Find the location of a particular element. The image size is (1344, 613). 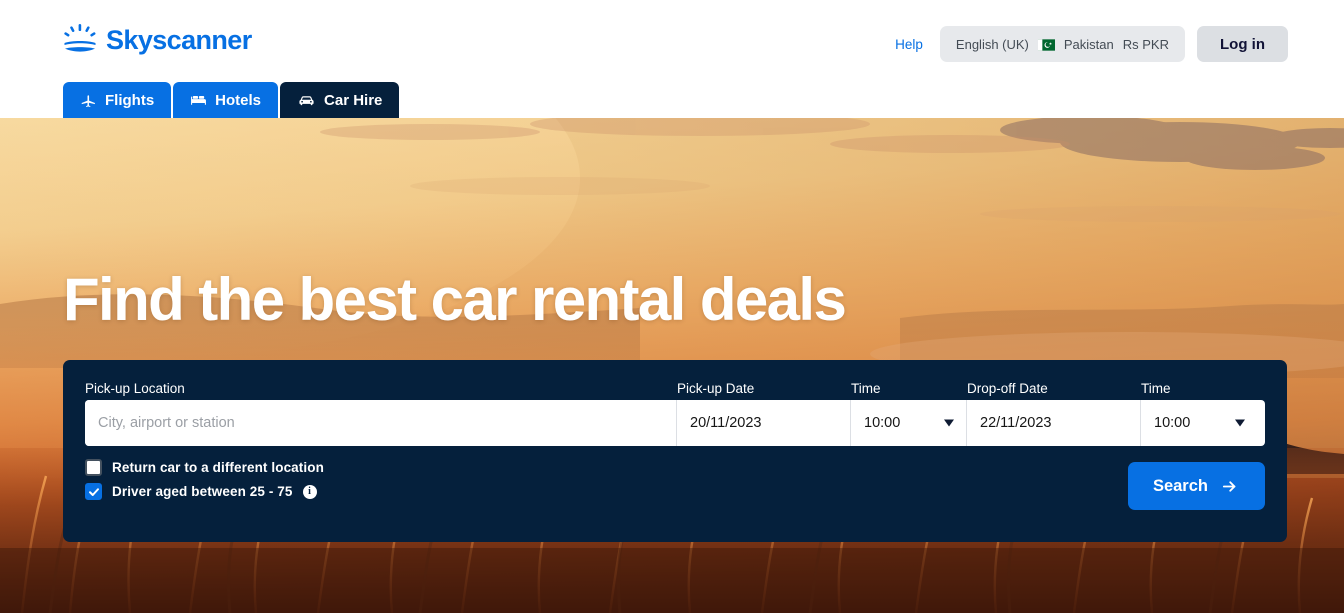

page-title: Find the best car rental deals is located at coordinates (455, 299).